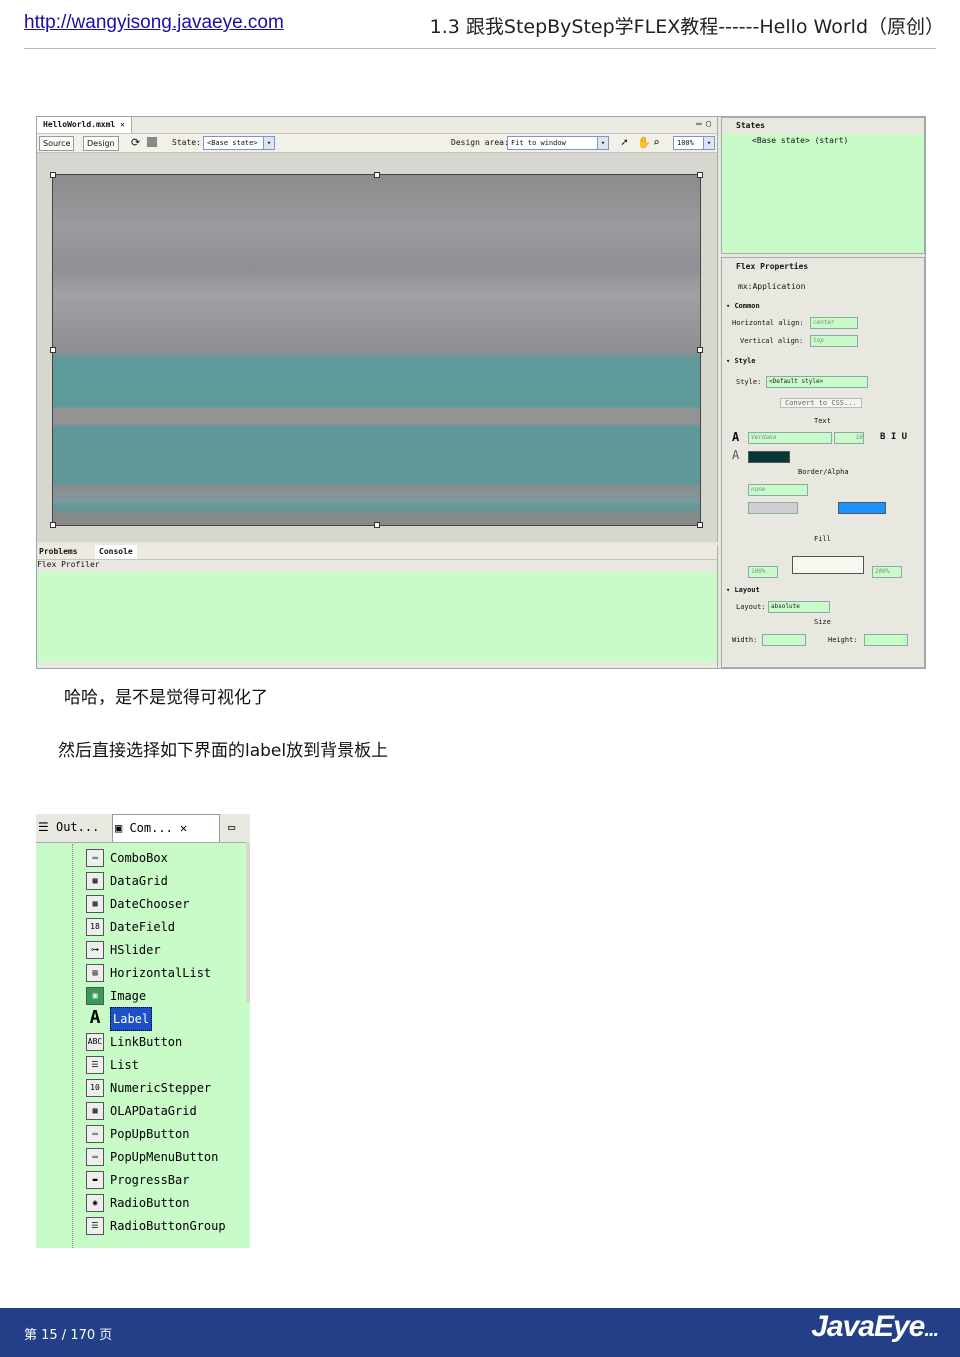  I want to click on font-color-icon: A, so click(736, 455).